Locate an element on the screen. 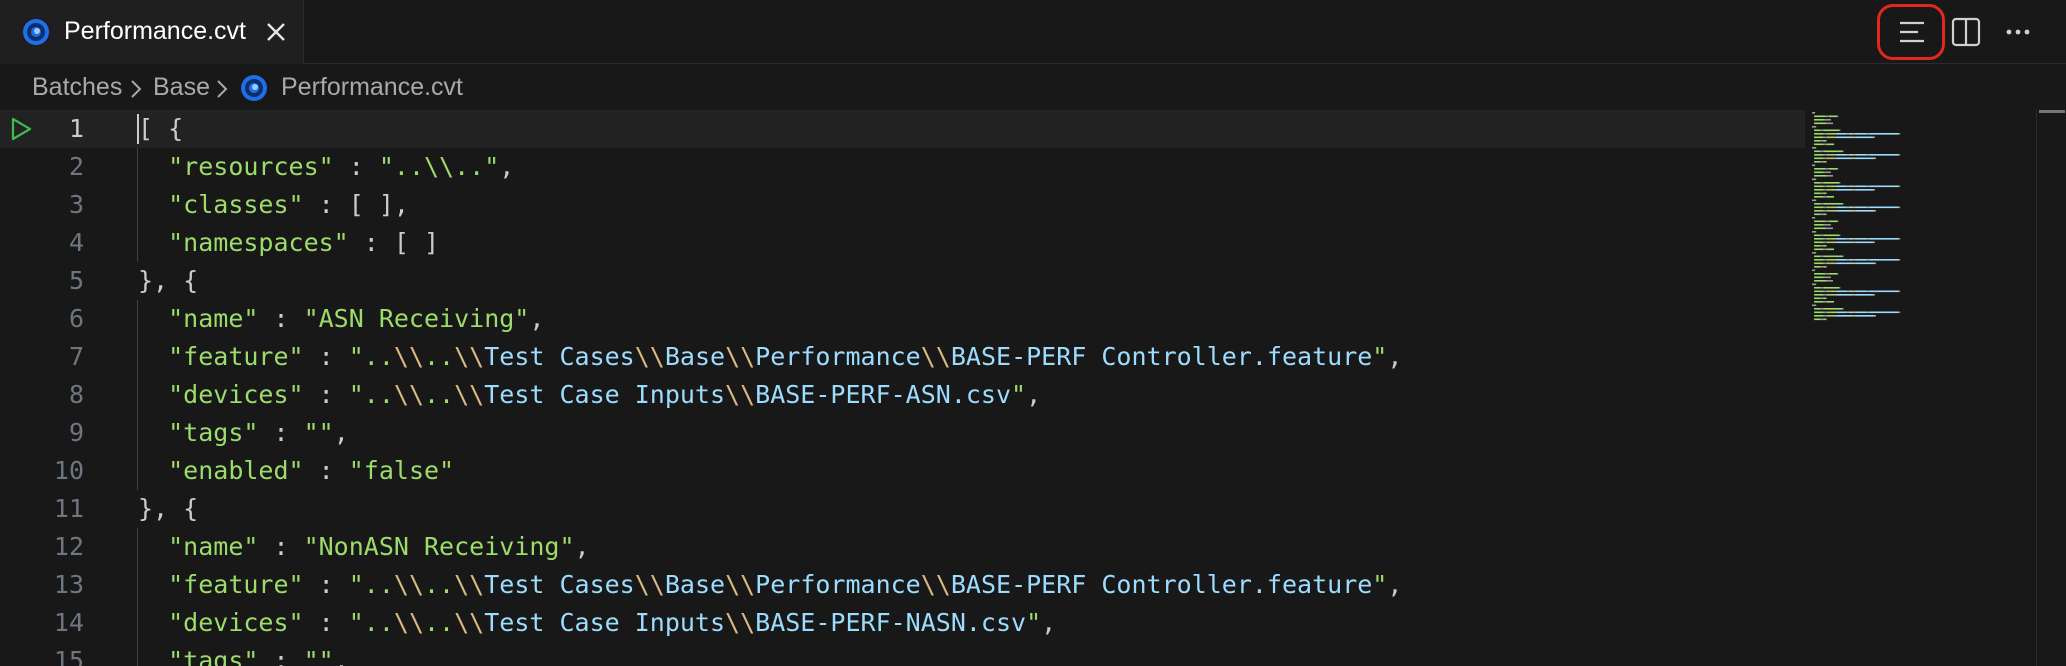 Image resolution: width=2066 pixels, height=666 pixels. code-text: "name" : "ASN Receiving", is located at coordinates (341, 319).